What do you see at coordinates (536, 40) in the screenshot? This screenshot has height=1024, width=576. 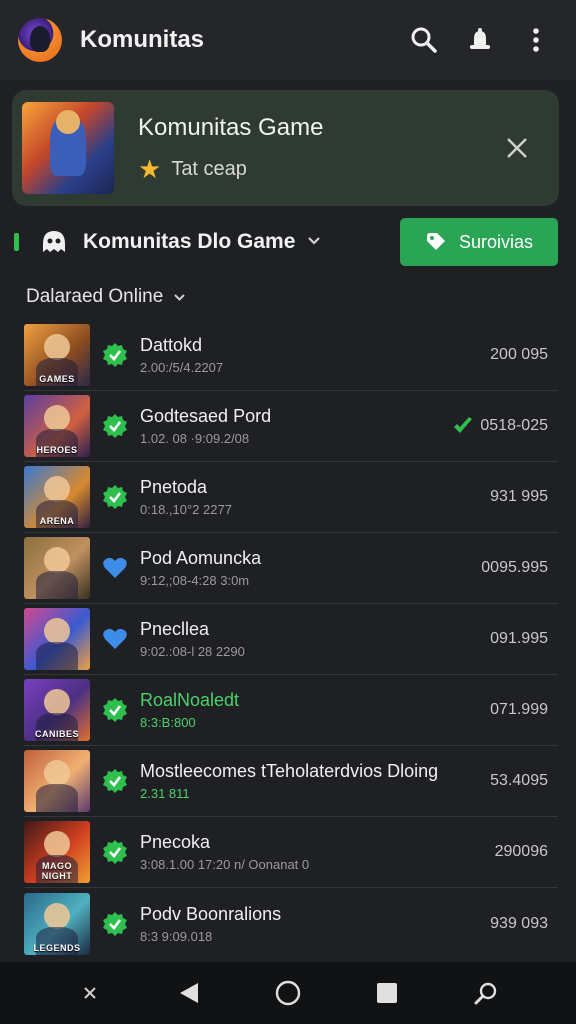 I see `overflow-menu-icon` at bounding box center [536, 40].